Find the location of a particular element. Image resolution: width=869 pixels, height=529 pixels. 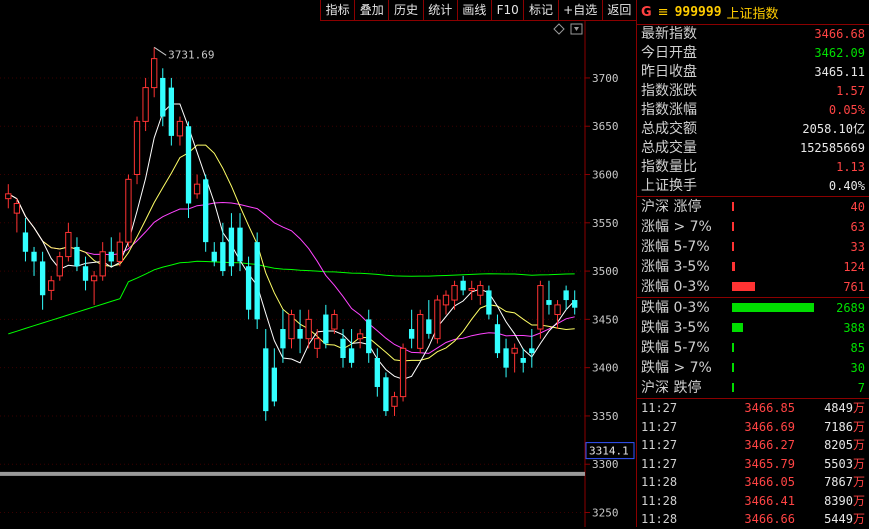

y-tick-label: 3300 is located at coordinates (605, 464).